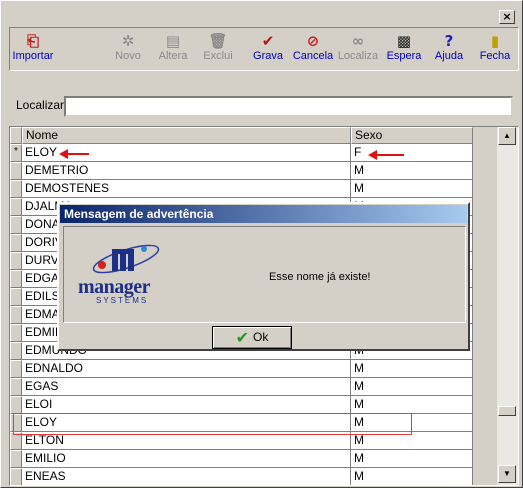 Image resolution: width=523 pixels, height=488 pixels. I want to click on toolbar-label: Ajuda, so click(449, 56).